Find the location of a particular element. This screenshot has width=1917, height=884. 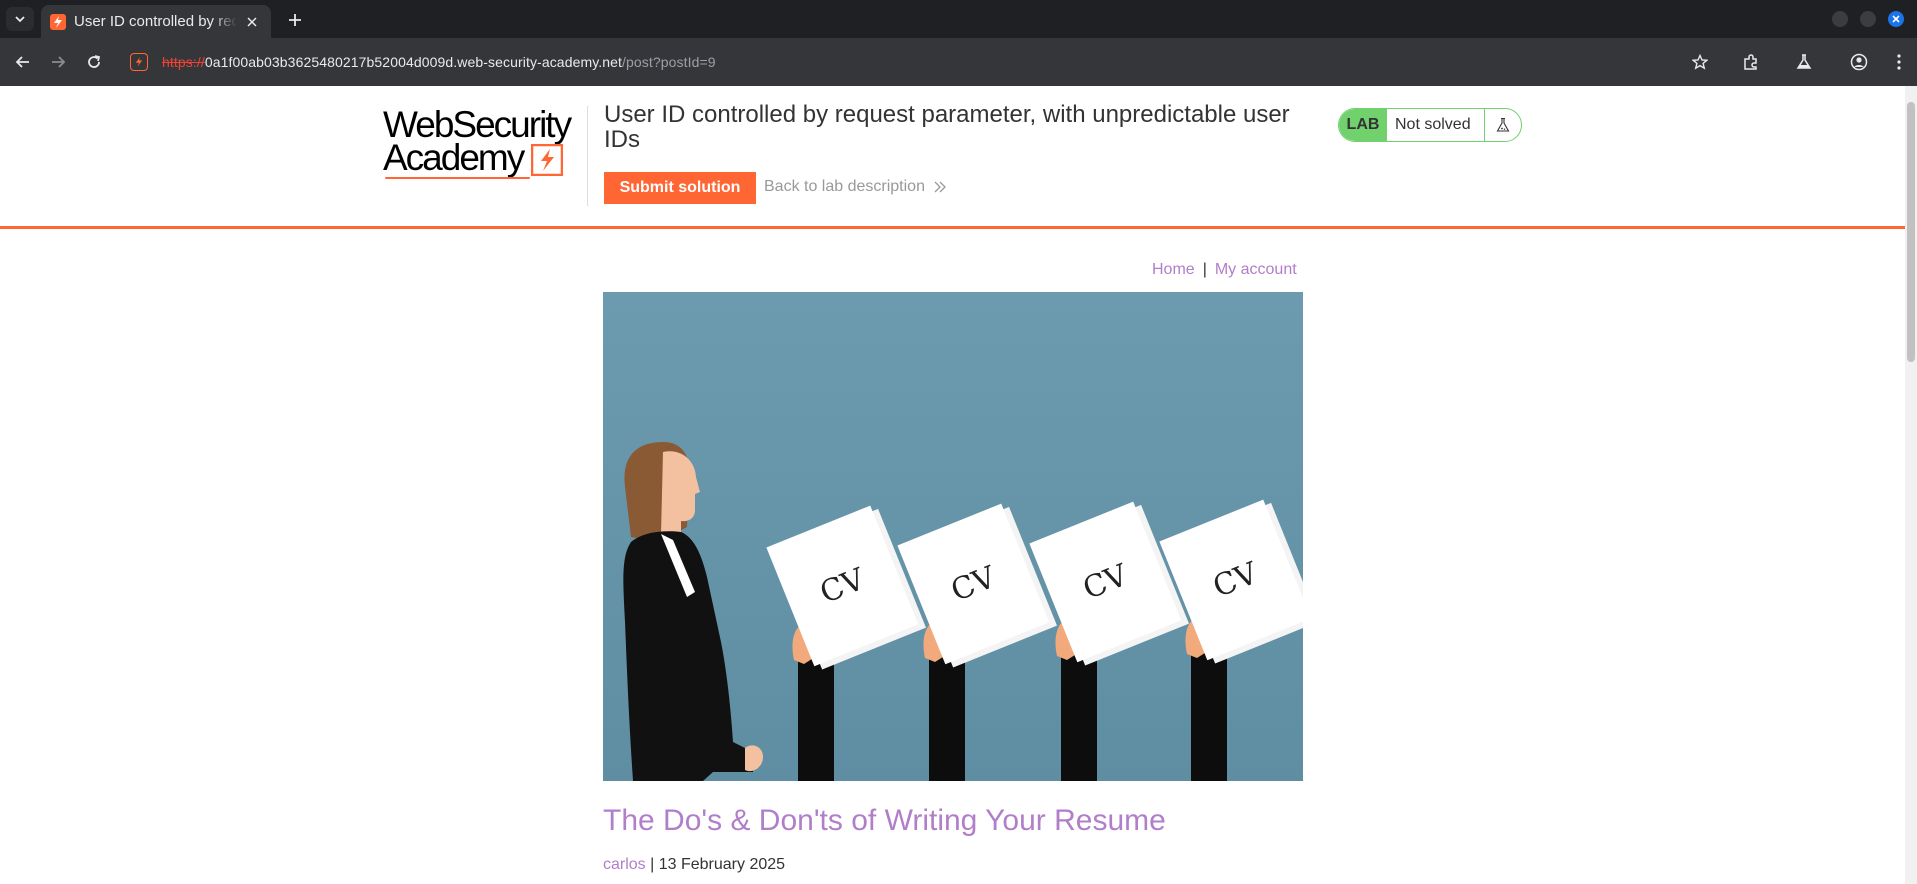

url-scheme: https:// is located at coordinates (183, 62).